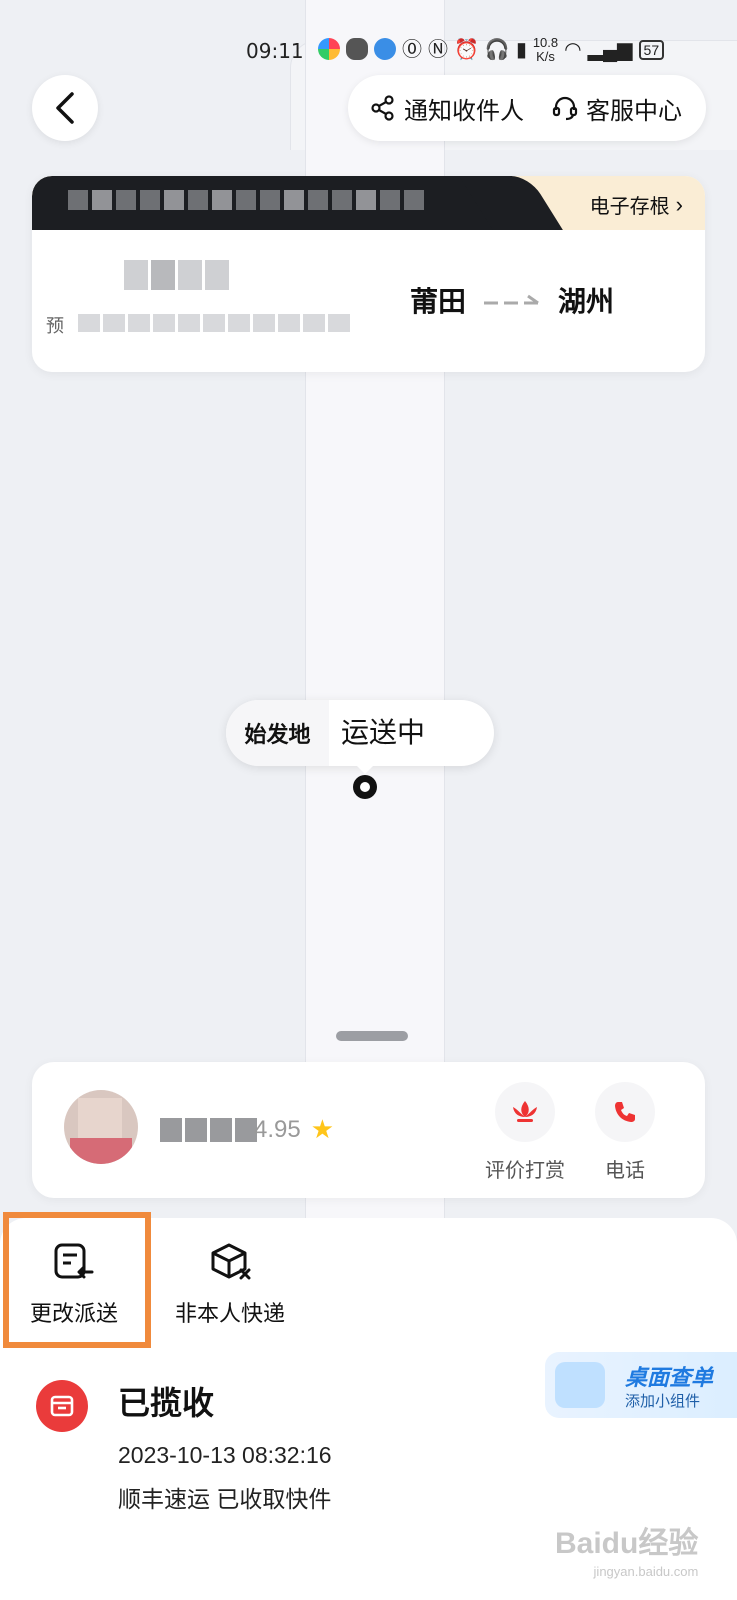 The height and width of the screenshot is (1600, 737). What do you see at coordinates (669, 1377) in the screenshot?
I see `widget-title: 桌面查单` at bounding box center [669, 1377].